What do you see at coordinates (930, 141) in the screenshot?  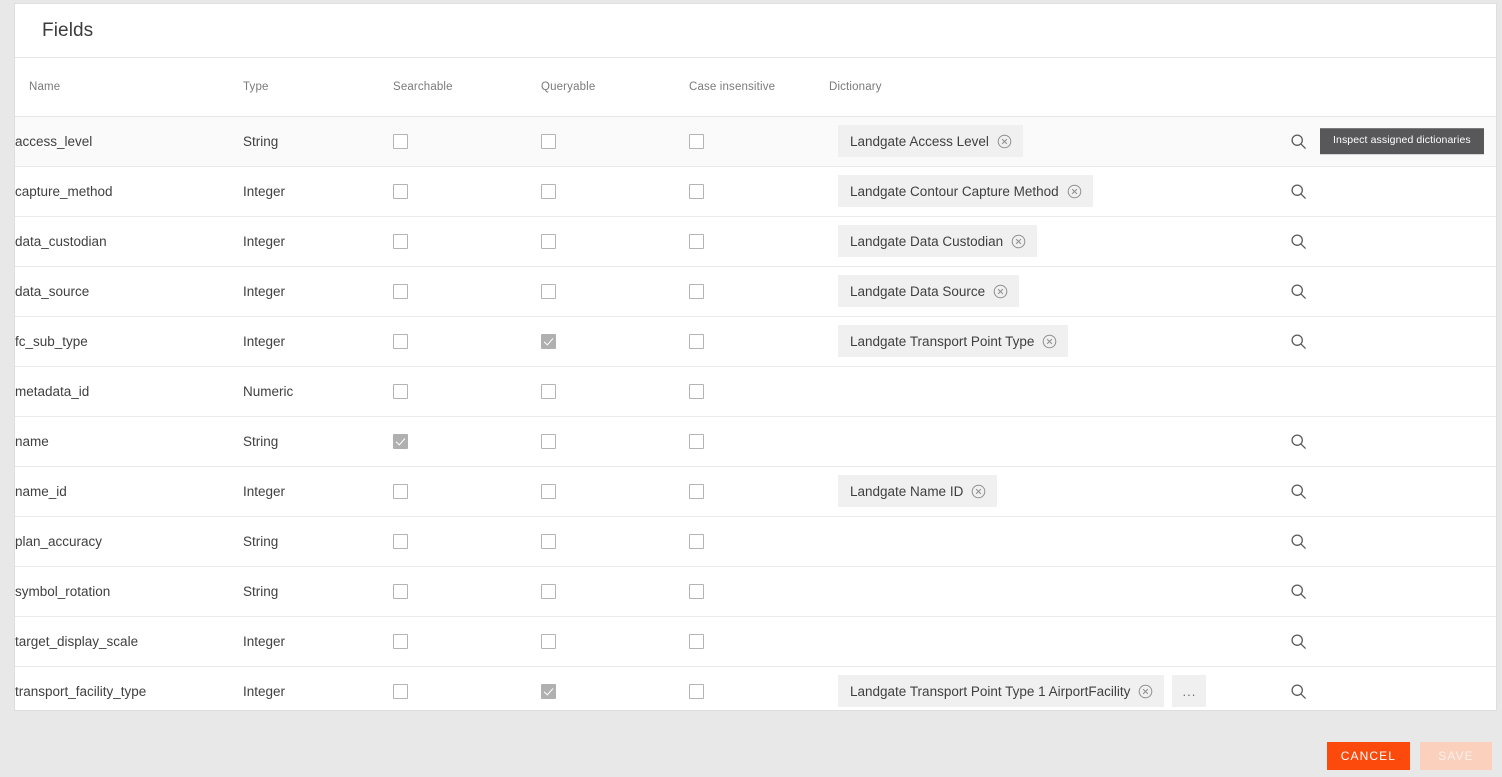 I see `dictionary-chip: Landgate Access Level` at bounding box center [930, 141].